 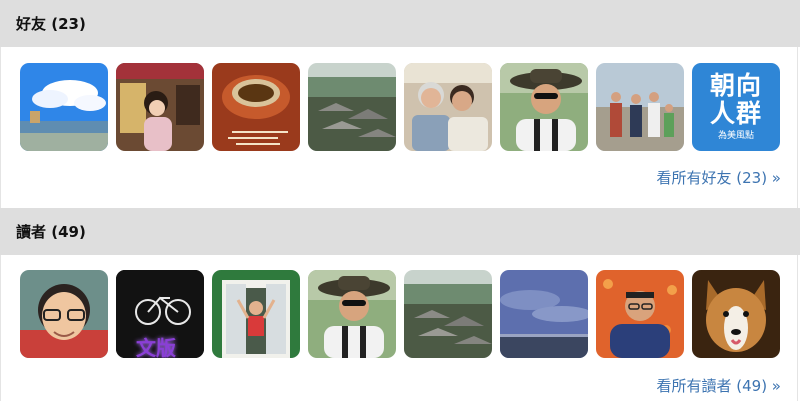 What do you see at coordinates (160, 314) in the screenshot?
I see `reader-avatar-2: 文版` at bounding box center [160, 314].